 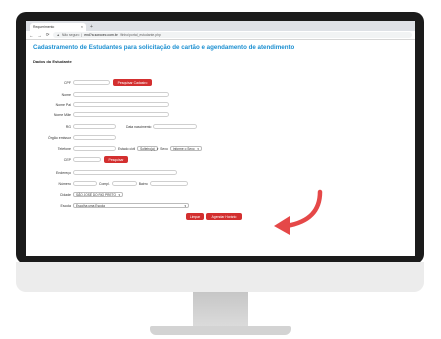 What do you see at coordinates (65, 194) in the screenshot?
I see `cidade-label: Cidade` at bounding box center [65, 194].